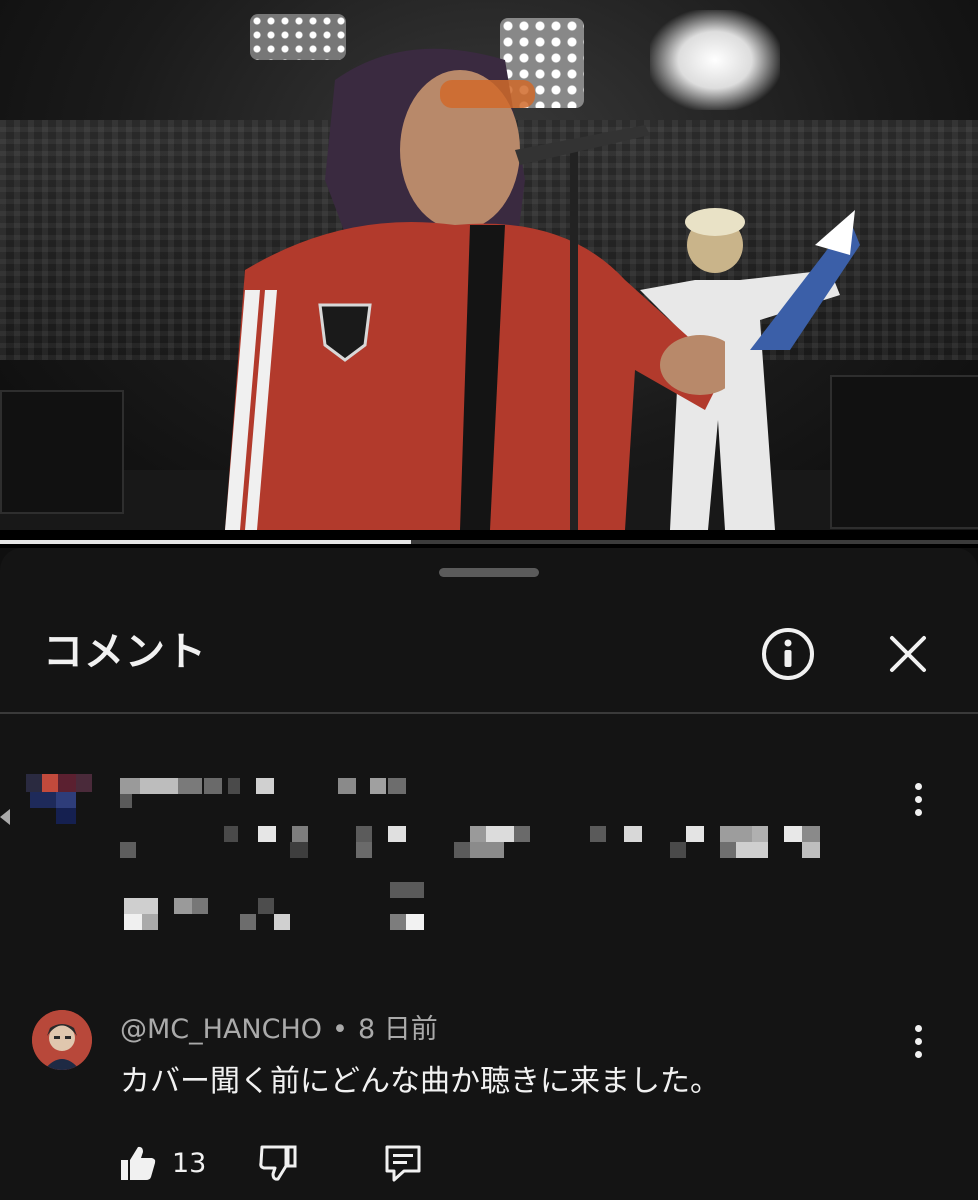 The image size is (978, 1200). I want to click on amplifier, so click(62, 452).